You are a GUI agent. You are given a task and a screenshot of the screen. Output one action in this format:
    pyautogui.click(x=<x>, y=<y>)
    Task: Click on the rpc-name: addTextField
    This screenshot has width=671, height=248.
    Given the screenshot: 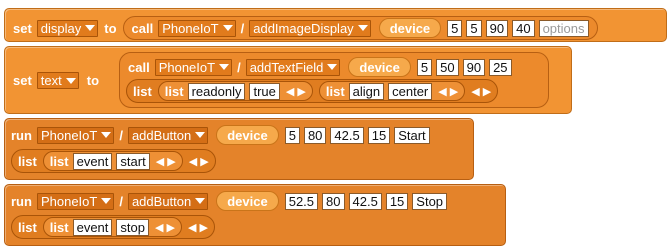 What is the action you would take?
    pyautogui.click(x=286, y=67)
    